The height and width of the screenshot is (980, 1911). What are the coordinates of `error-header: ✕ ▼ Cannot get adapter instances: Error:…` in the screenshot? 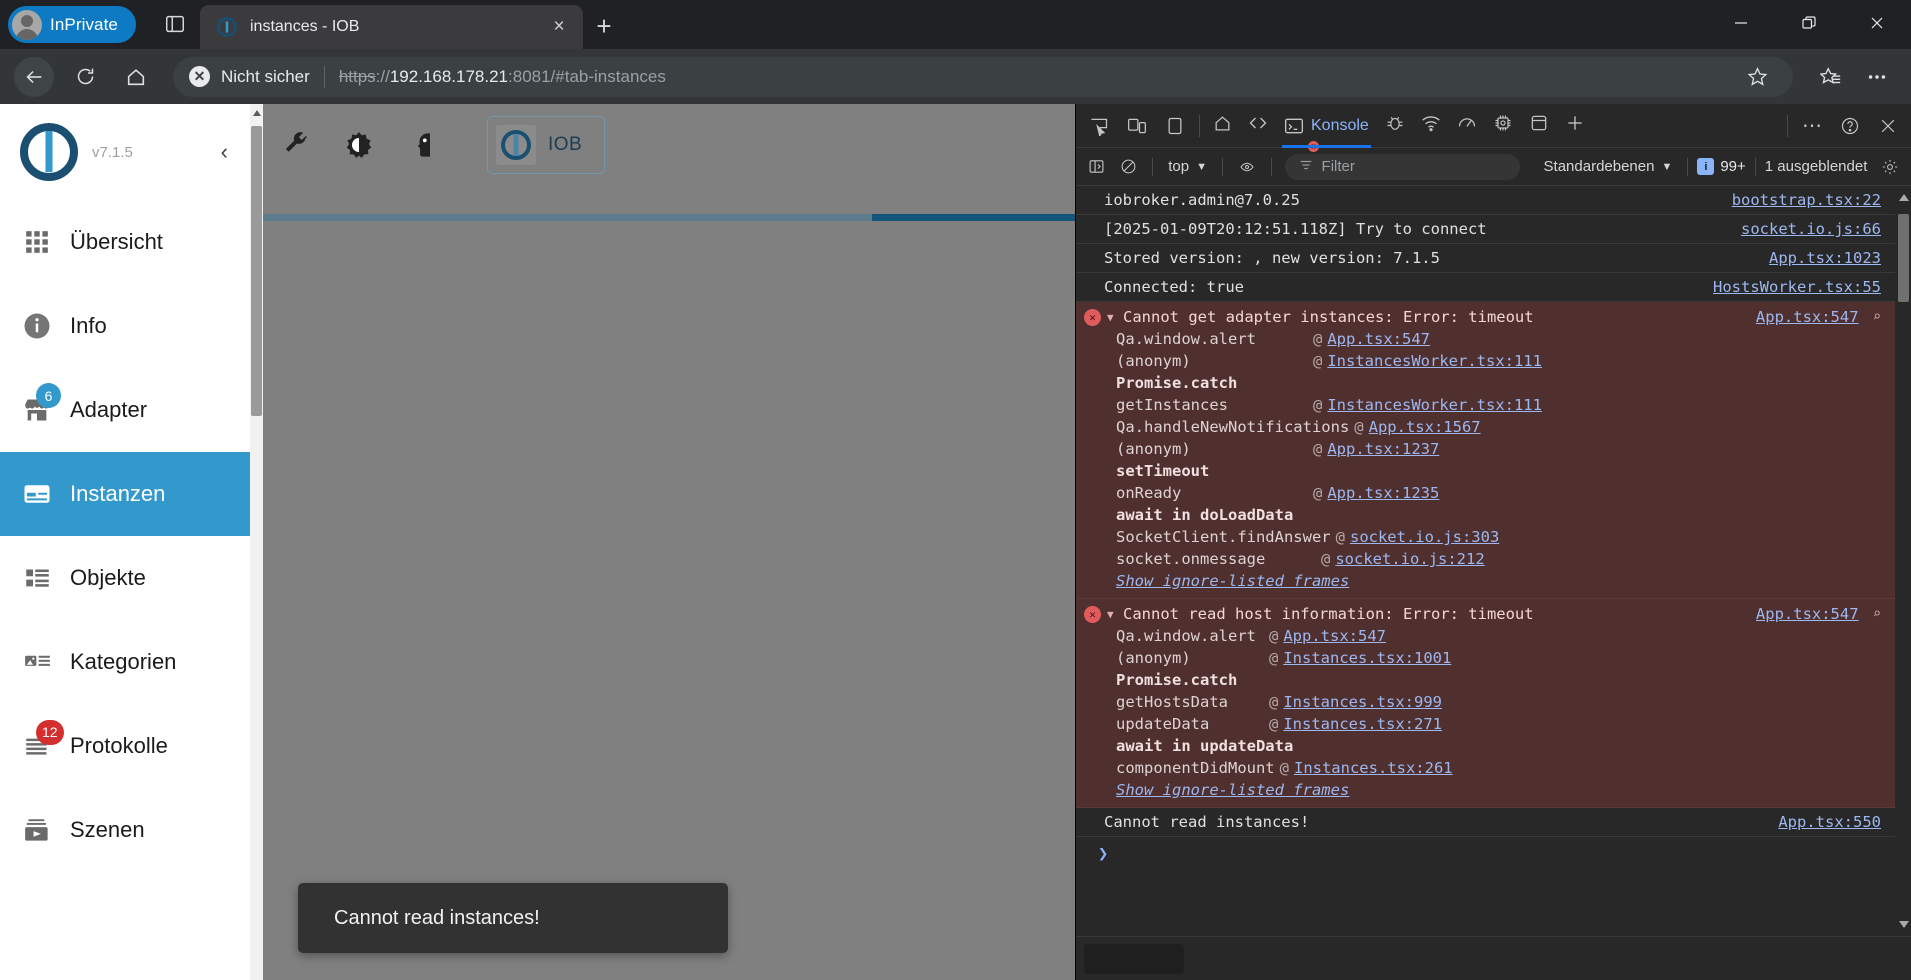 It's located at (1485, 317).